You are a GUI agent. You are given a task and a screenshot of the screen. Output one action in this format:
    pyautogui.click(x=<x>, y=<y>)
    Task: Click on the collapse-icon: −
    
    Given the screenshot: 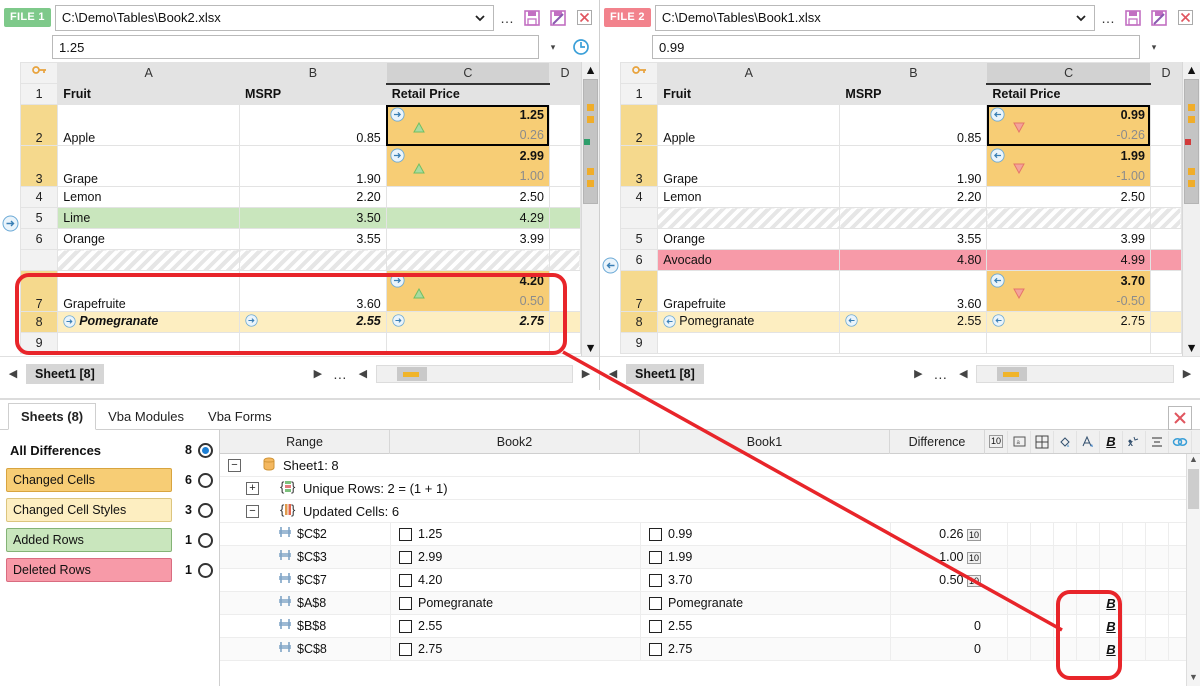 What is the action you would take?
    pyautogui.click(x=234, y=465)
    